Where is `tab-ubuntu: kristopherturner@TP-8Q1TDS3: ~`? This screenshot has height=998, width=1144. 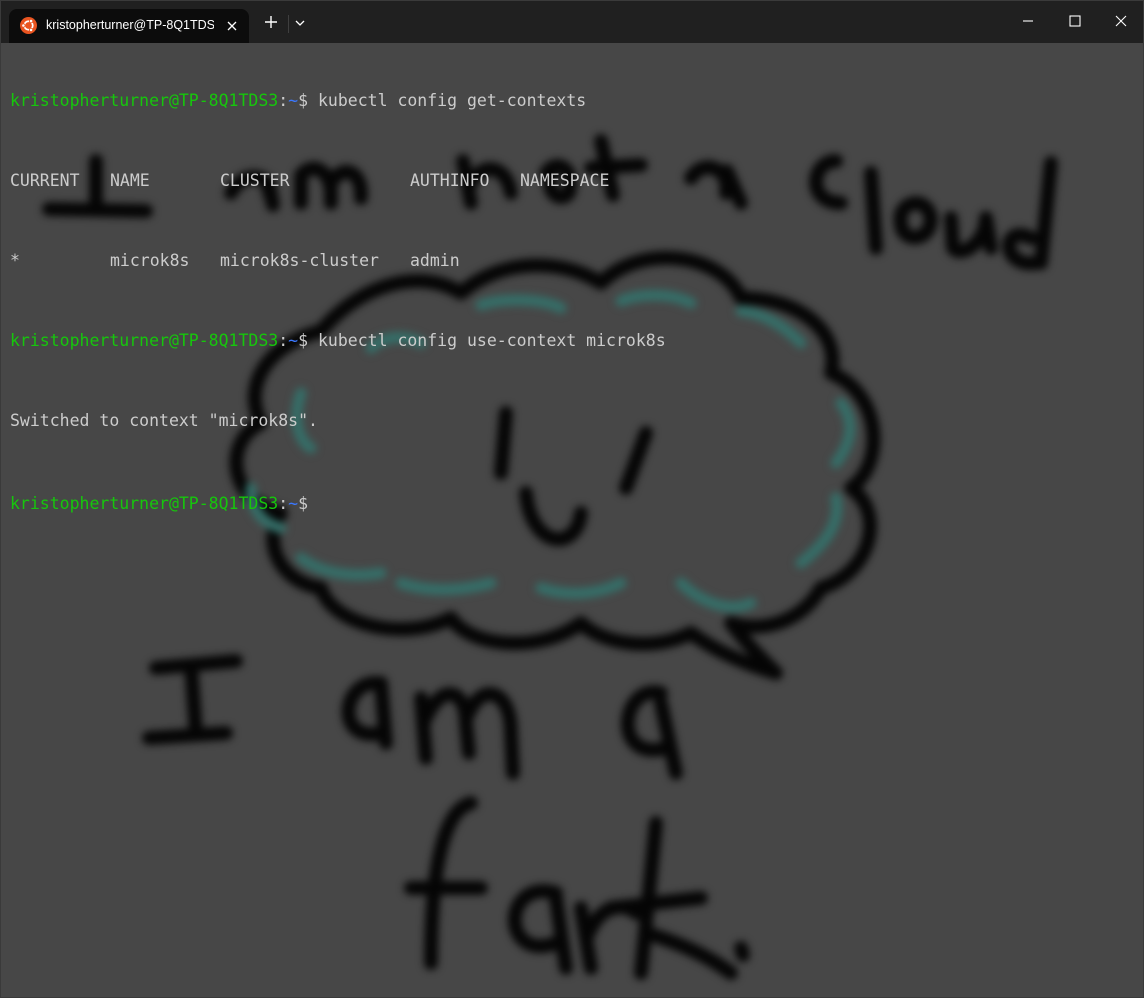 tab-ubuntu: kristopherturner@TP-8Q1TDS3: ~ is located at coordinates (129, 26).